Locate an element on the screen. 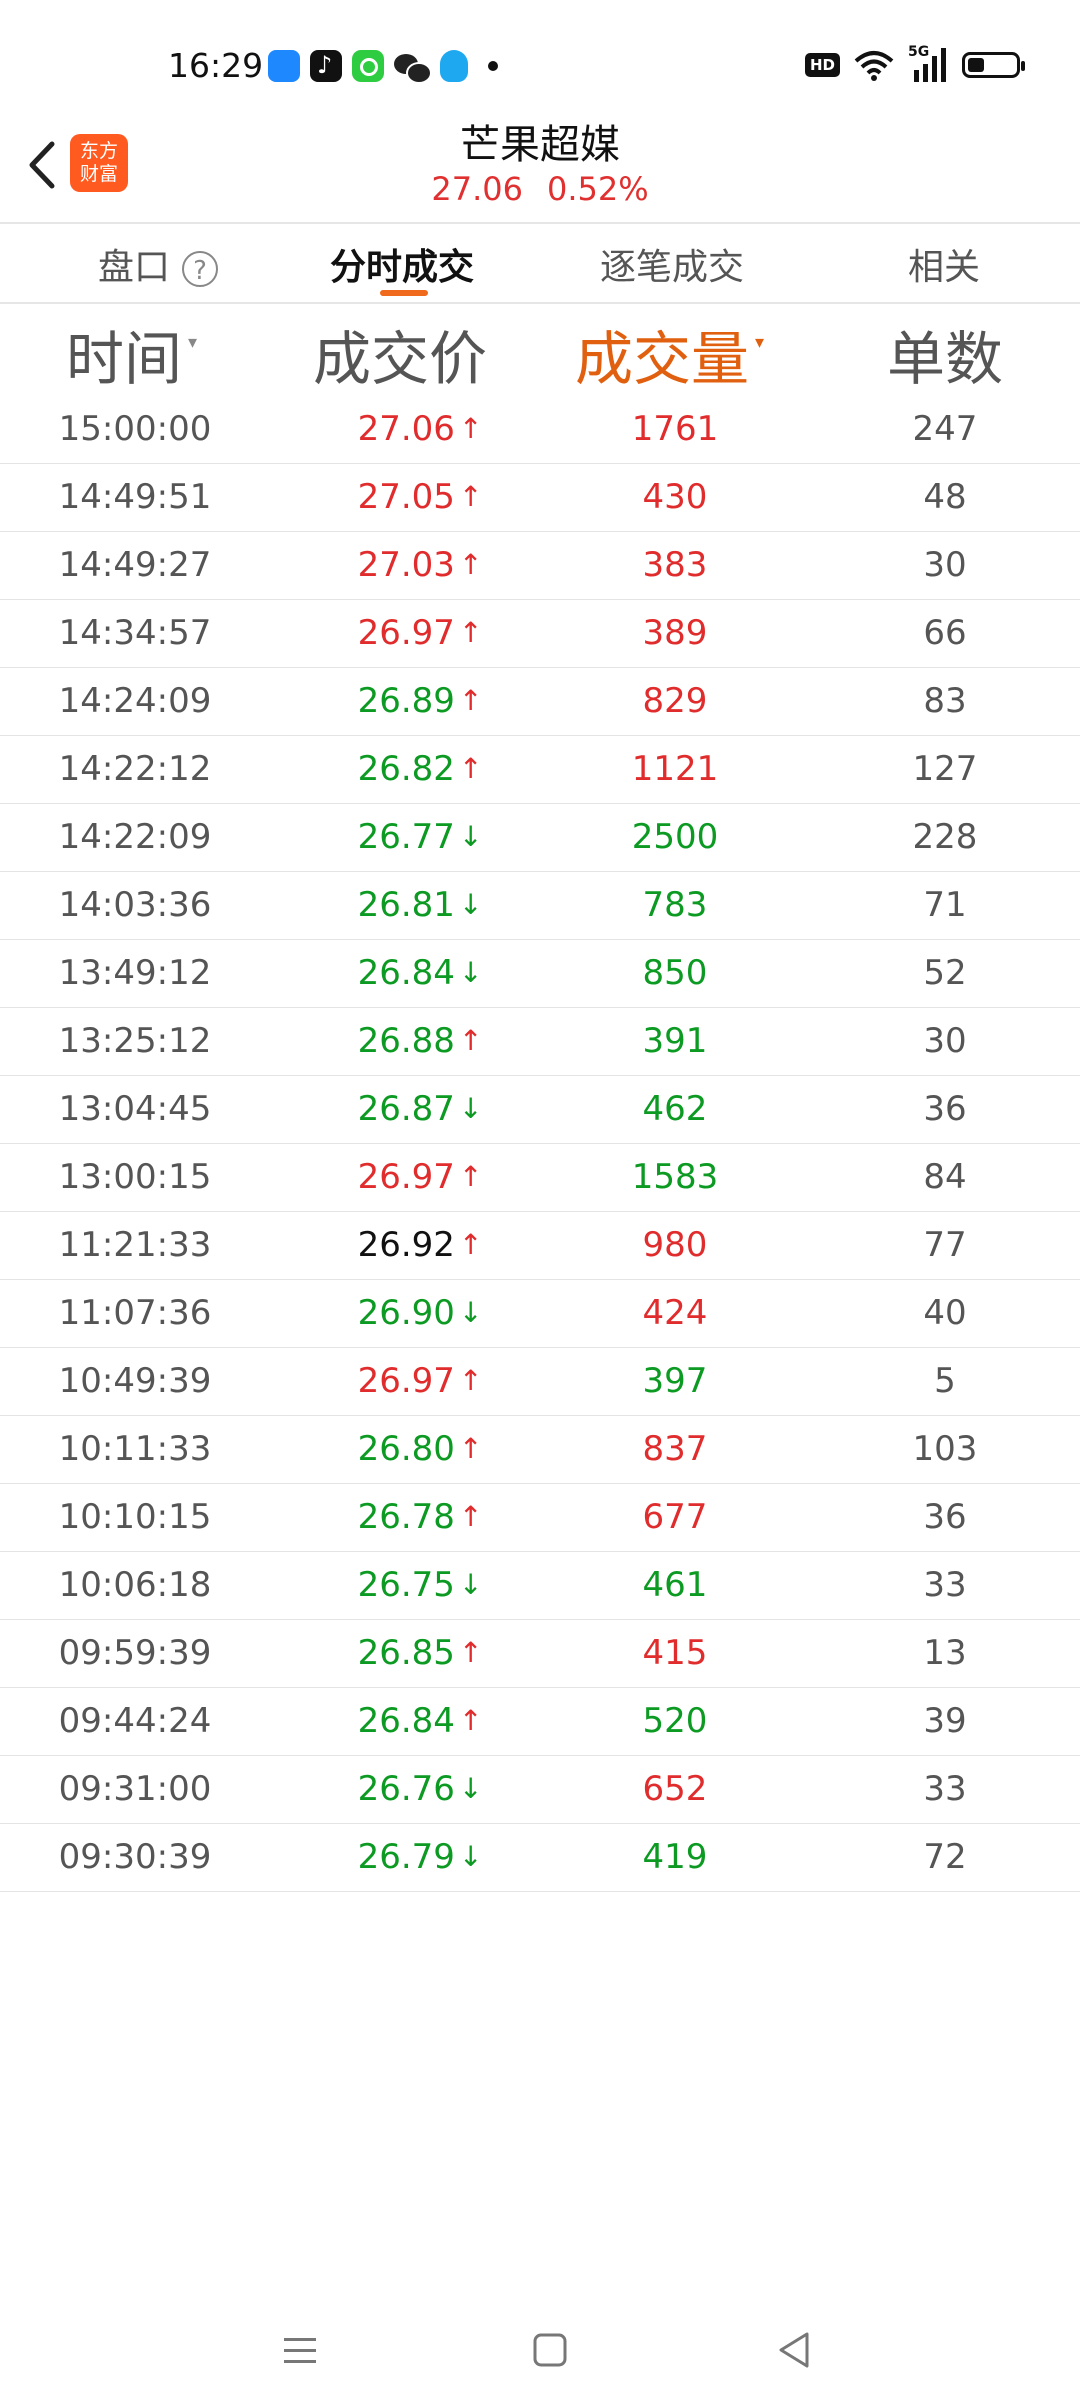 The width and height of the screenshot is (1080, 2400). active-tab-indicator is located at coordinates (404, 293).